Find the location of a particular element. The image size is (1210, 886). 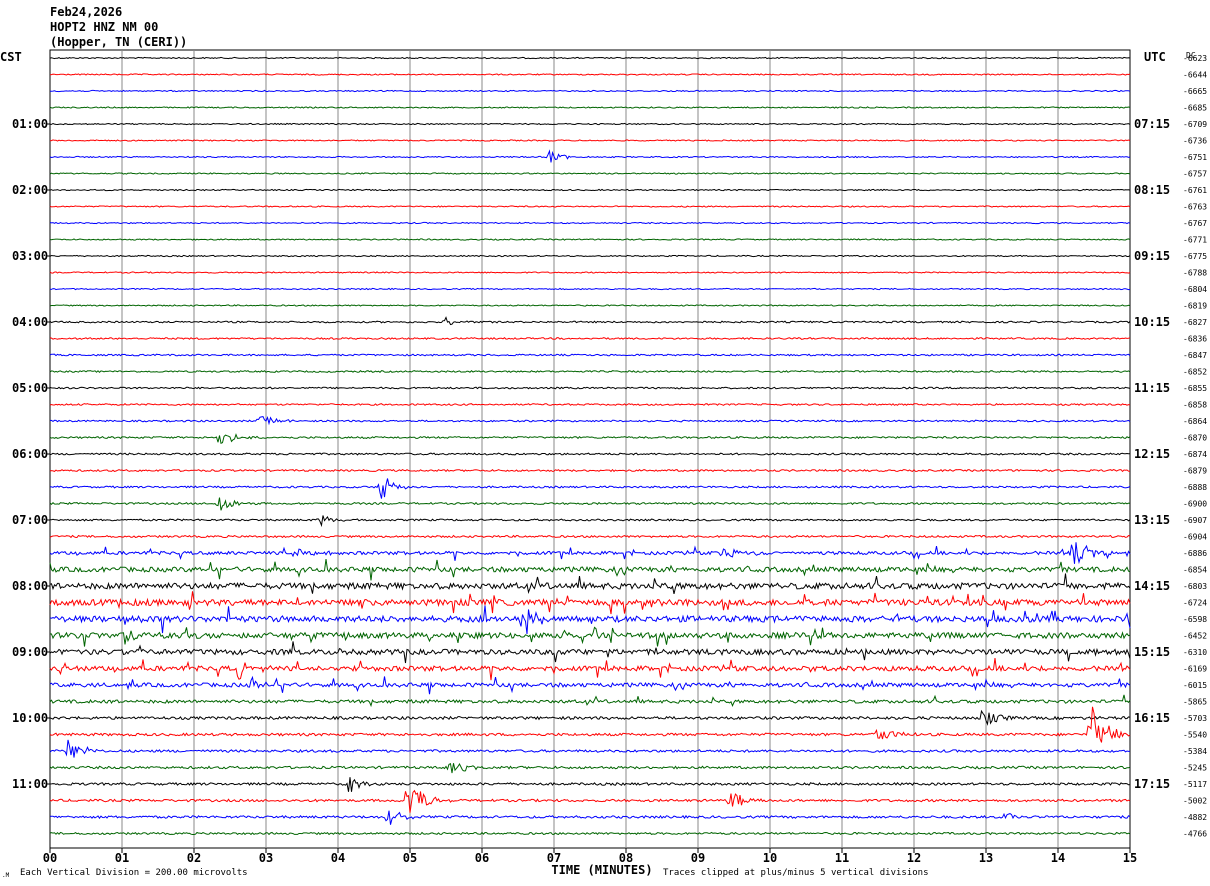

dc-offset-label: -6775 is located at coordinates (1195, 256).